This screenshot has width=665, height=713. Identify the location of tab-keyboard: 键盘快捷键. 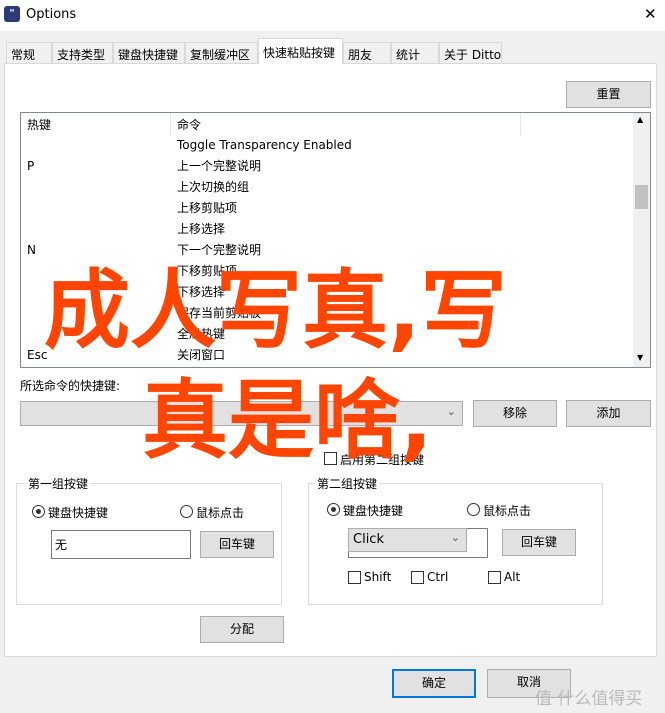
(149, 52).